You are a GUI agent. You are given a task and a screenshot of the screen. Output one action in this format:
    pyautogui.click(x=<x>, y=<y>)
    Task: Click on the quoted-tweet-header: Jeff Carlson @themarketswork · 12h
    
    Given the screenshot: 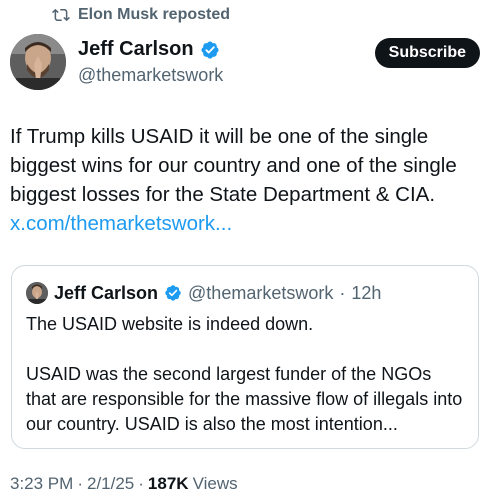 What is the action you would take?
    pyautogui.click(x=203, y=293)
    